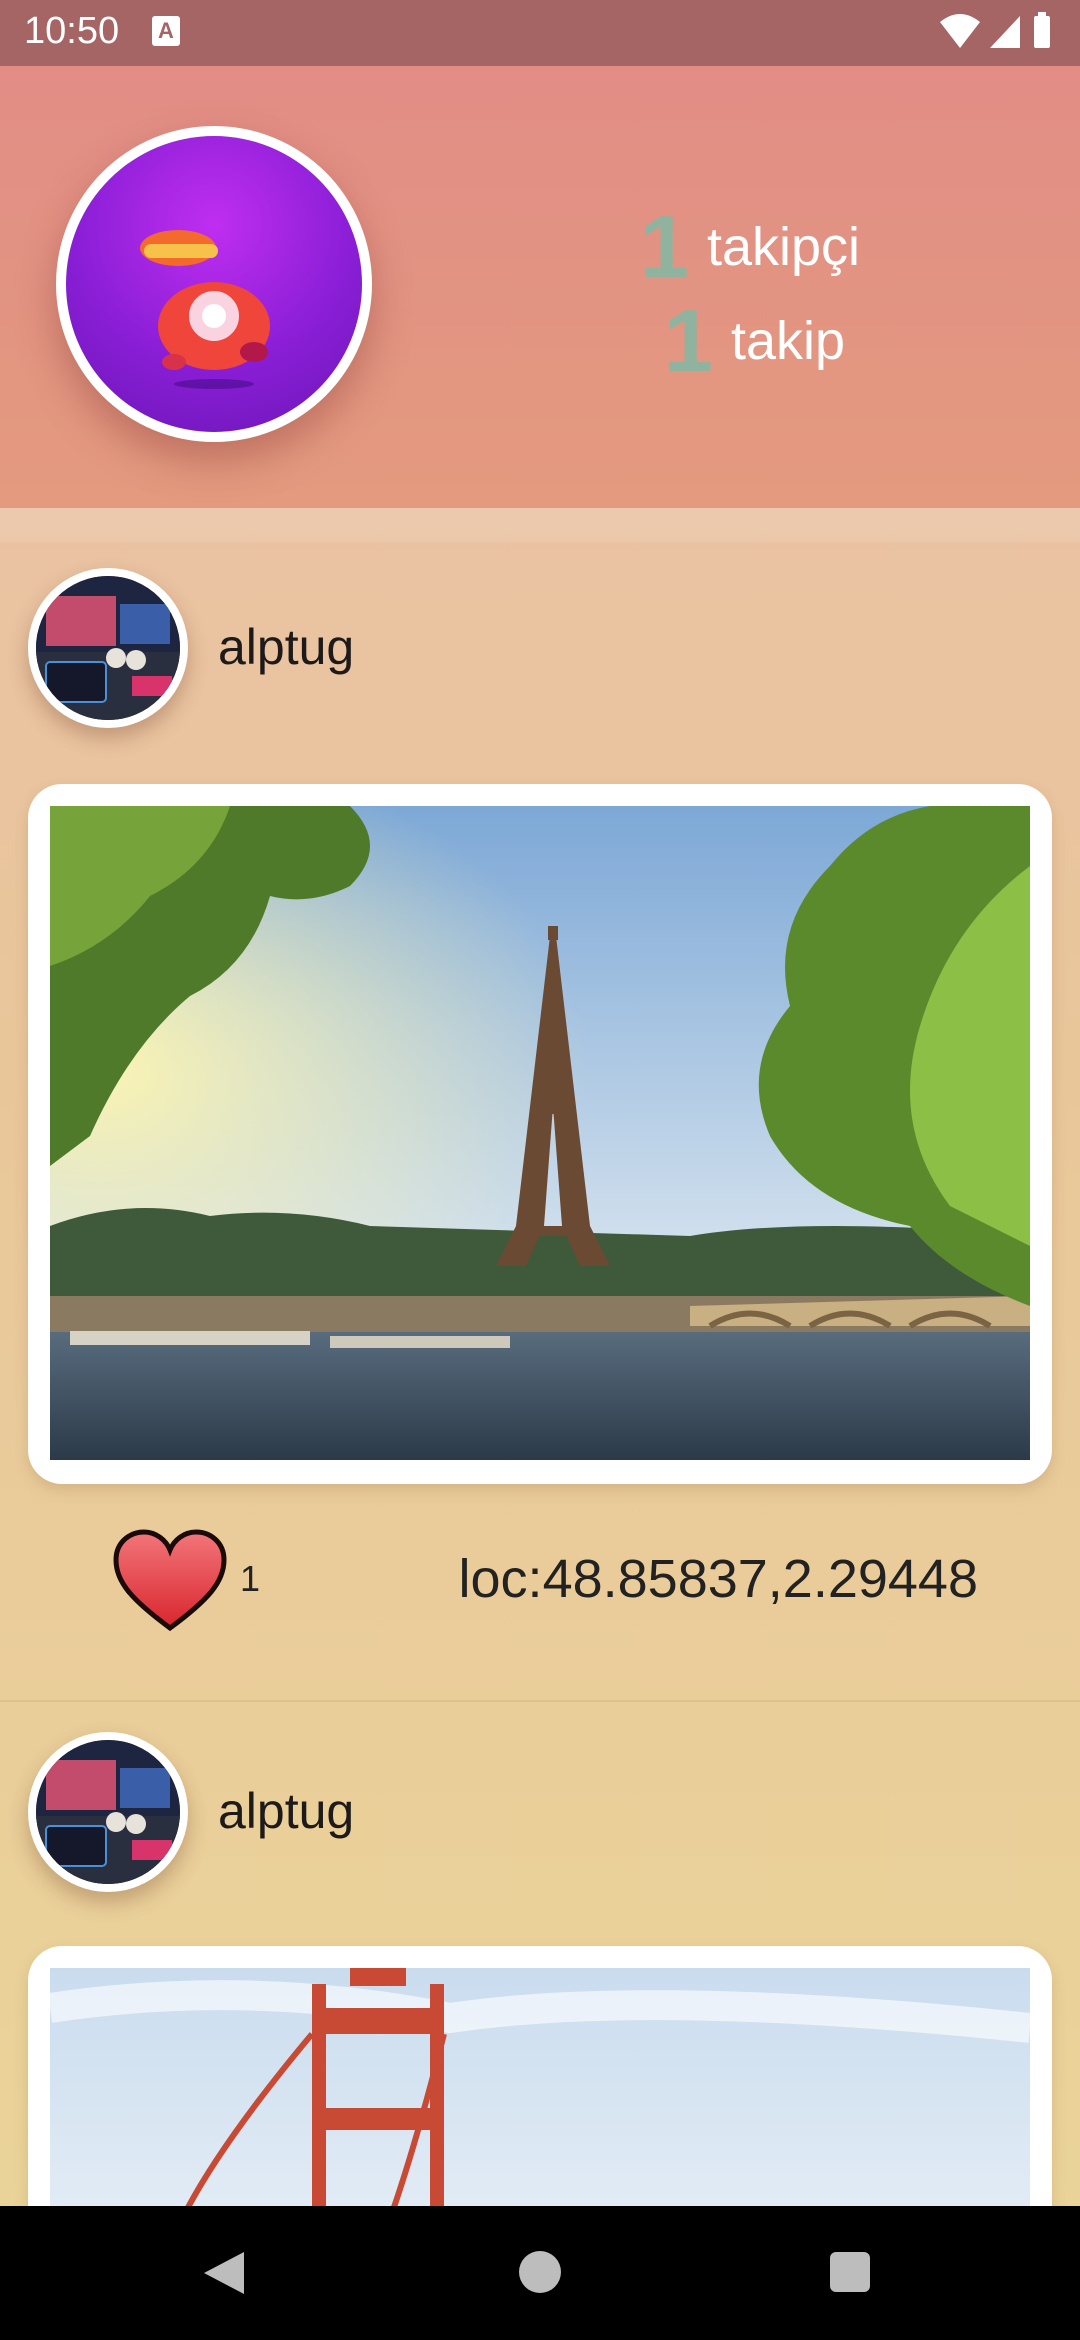  What do you see at coordinates (850, 2272) in the screenshot?
I see `recents-button` at bounding box center [850, 2272].